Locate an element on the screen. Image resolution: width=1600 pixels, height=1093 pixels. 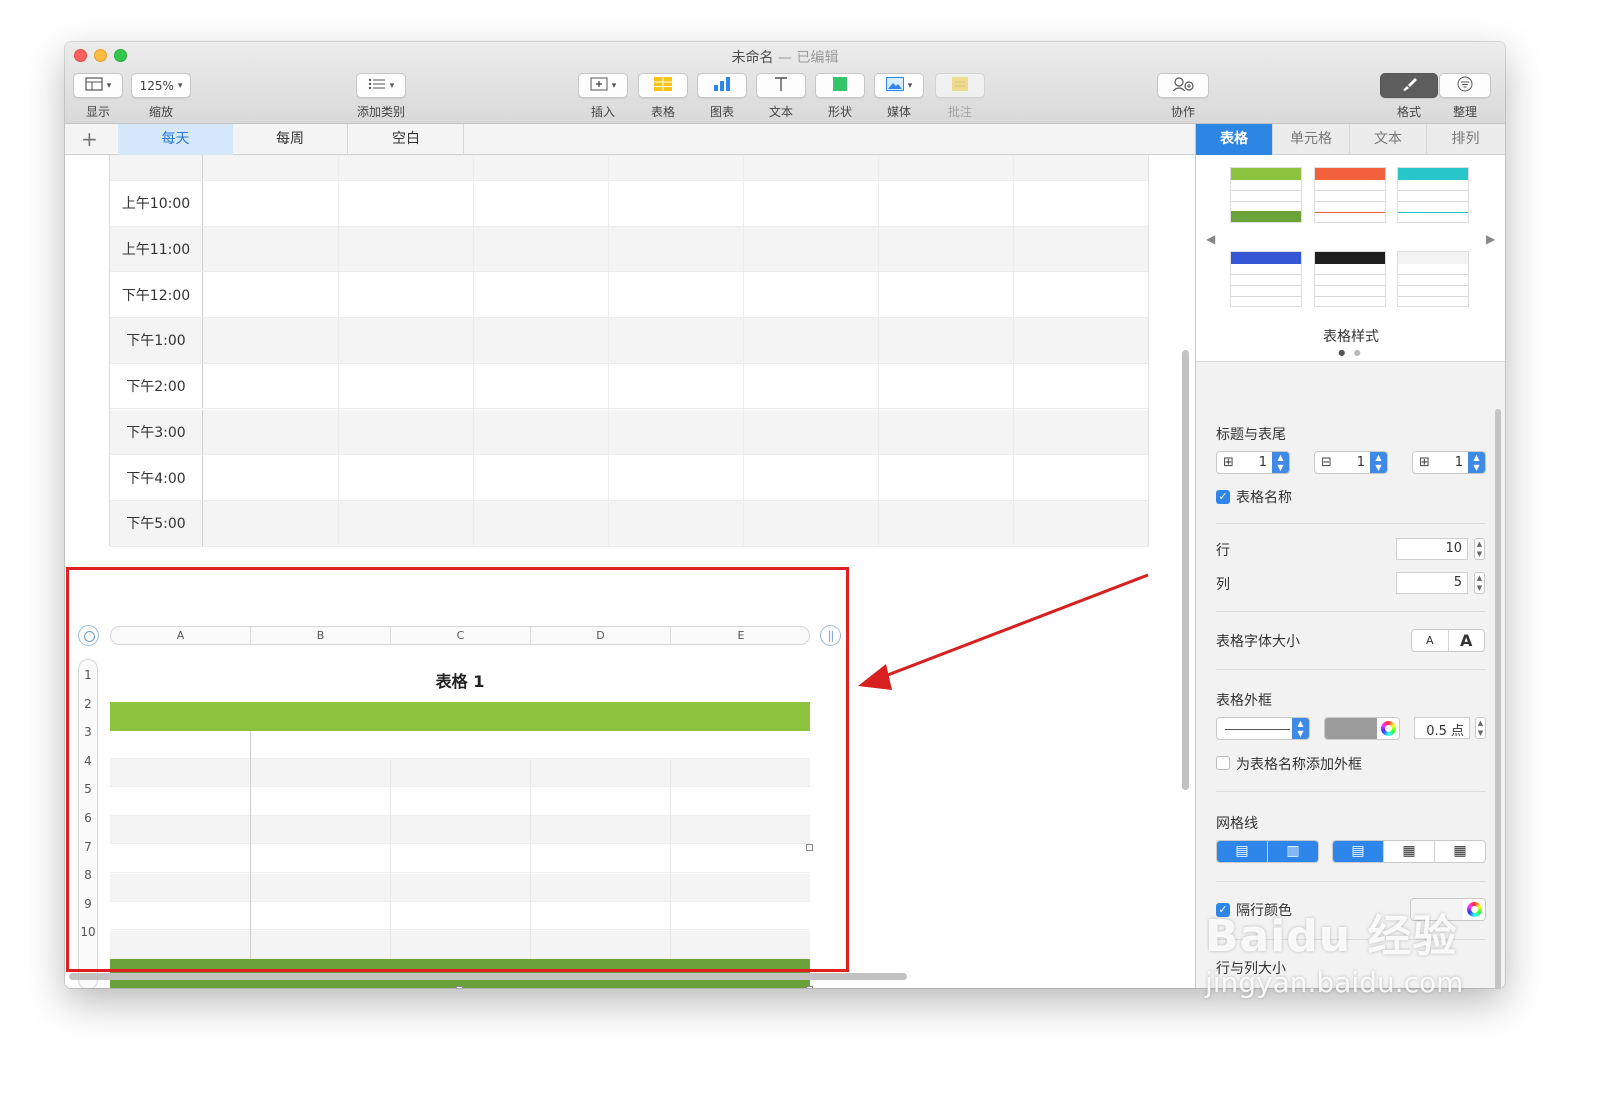
schedule-row: 下午12:00 is located at coordinates (629, 295).